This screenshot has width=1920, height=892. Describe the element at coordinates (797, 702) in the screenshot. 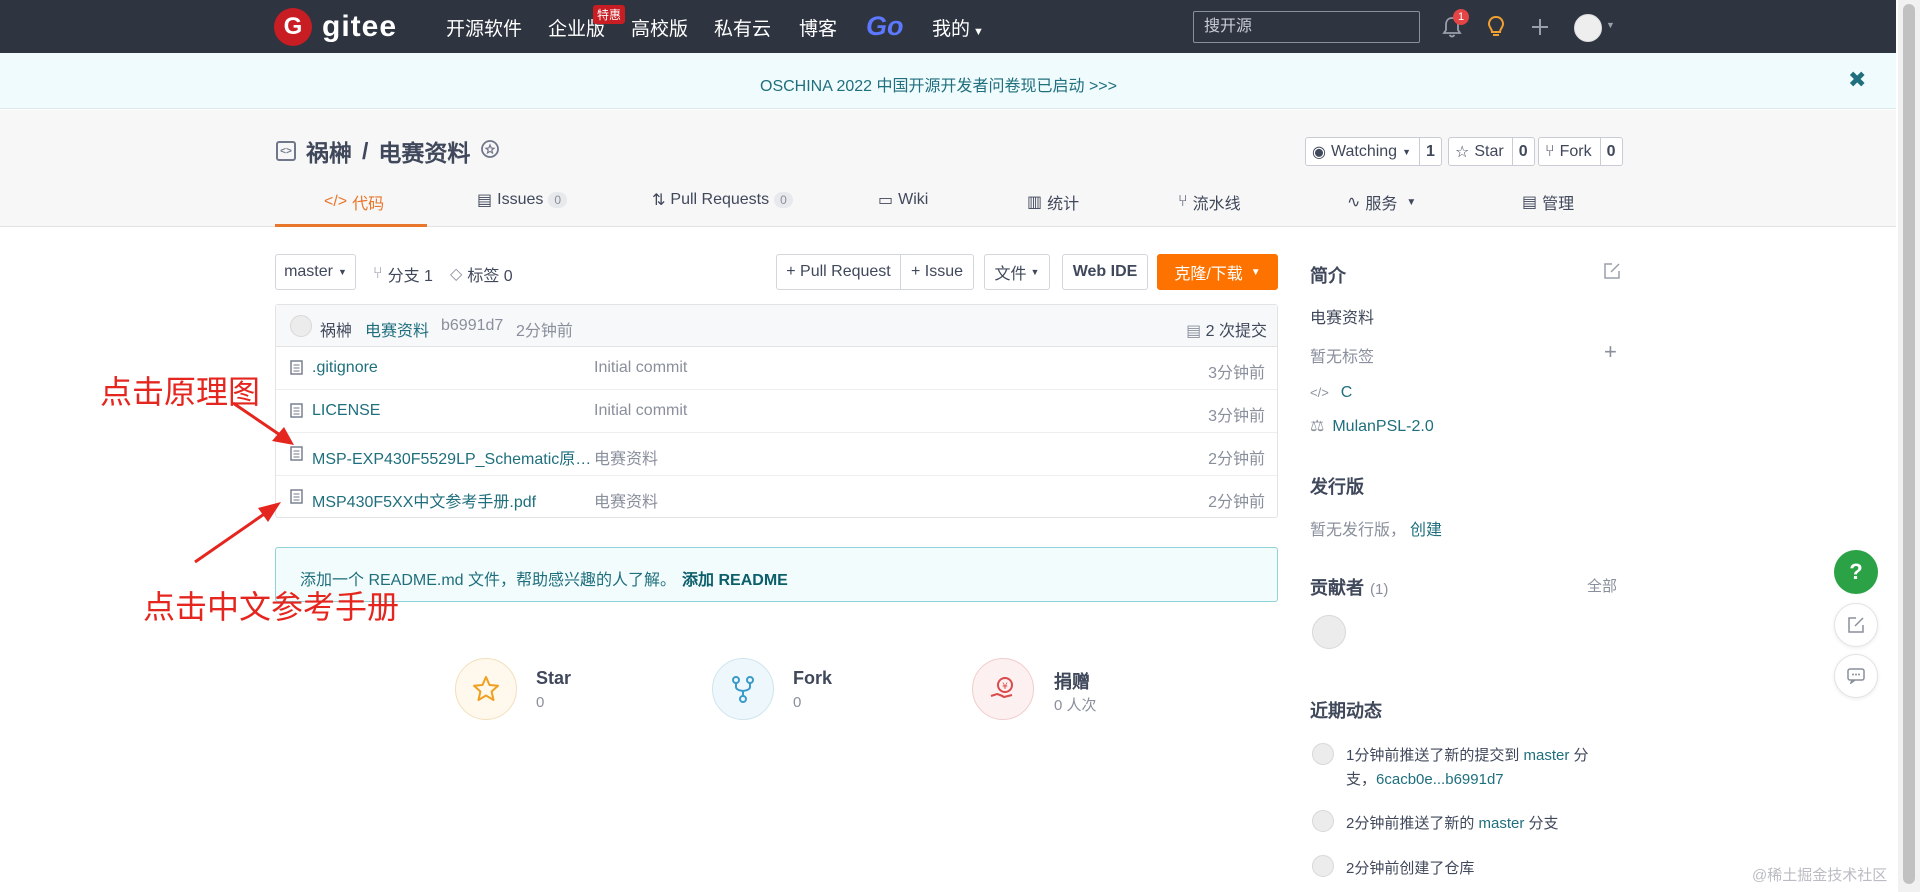

I see `fork-stat-value: 0` at that location.